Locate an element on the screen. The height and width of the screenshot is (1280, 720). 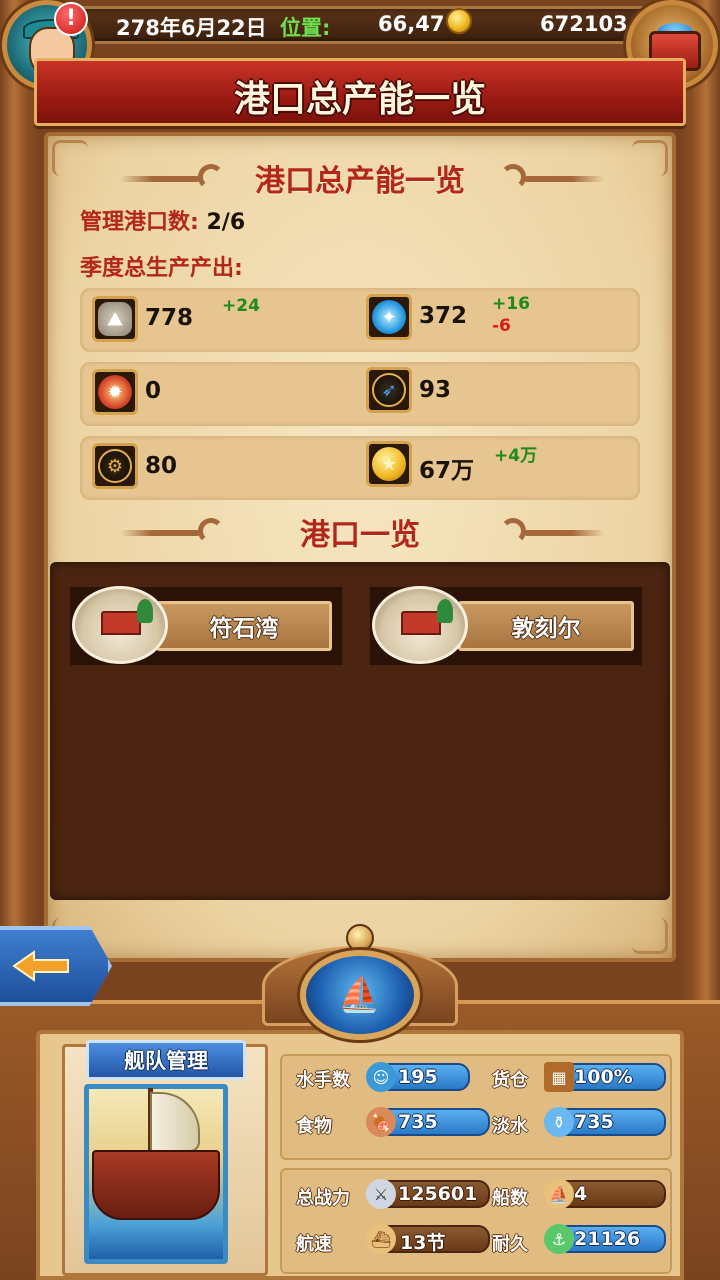
durability-label: 耐久 is located at coordinates (510, 1244).